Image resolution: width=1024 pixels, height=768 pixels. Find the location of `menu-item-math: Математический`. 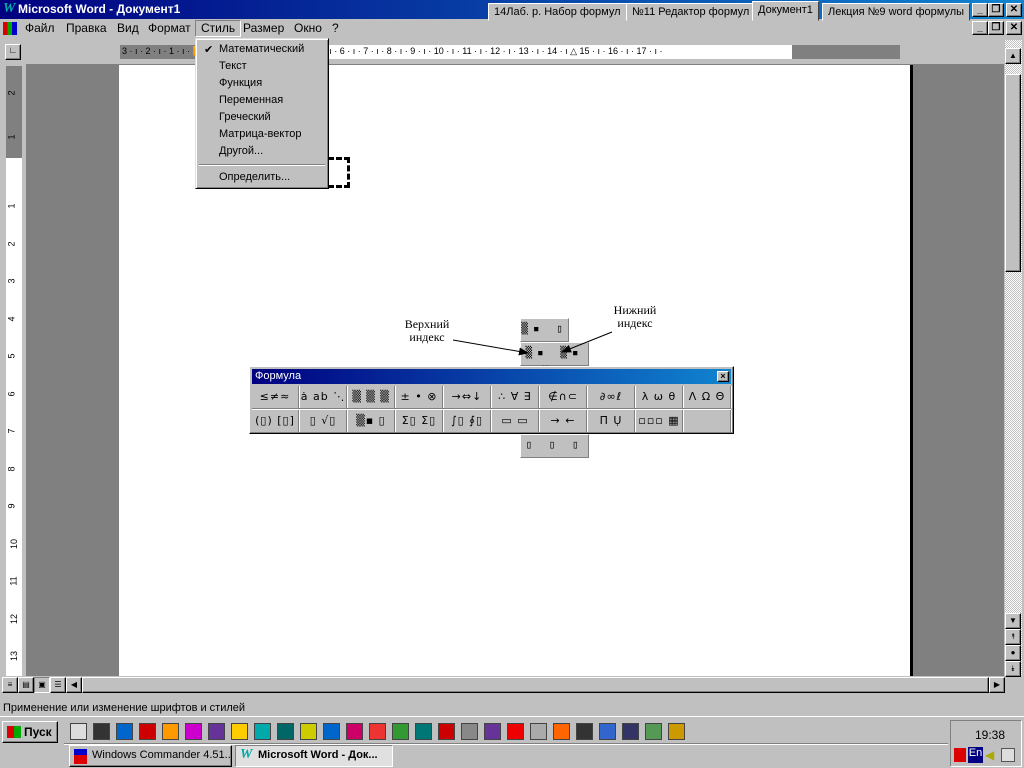

menu-item-math: Математический is located at coordinates (261, 49).